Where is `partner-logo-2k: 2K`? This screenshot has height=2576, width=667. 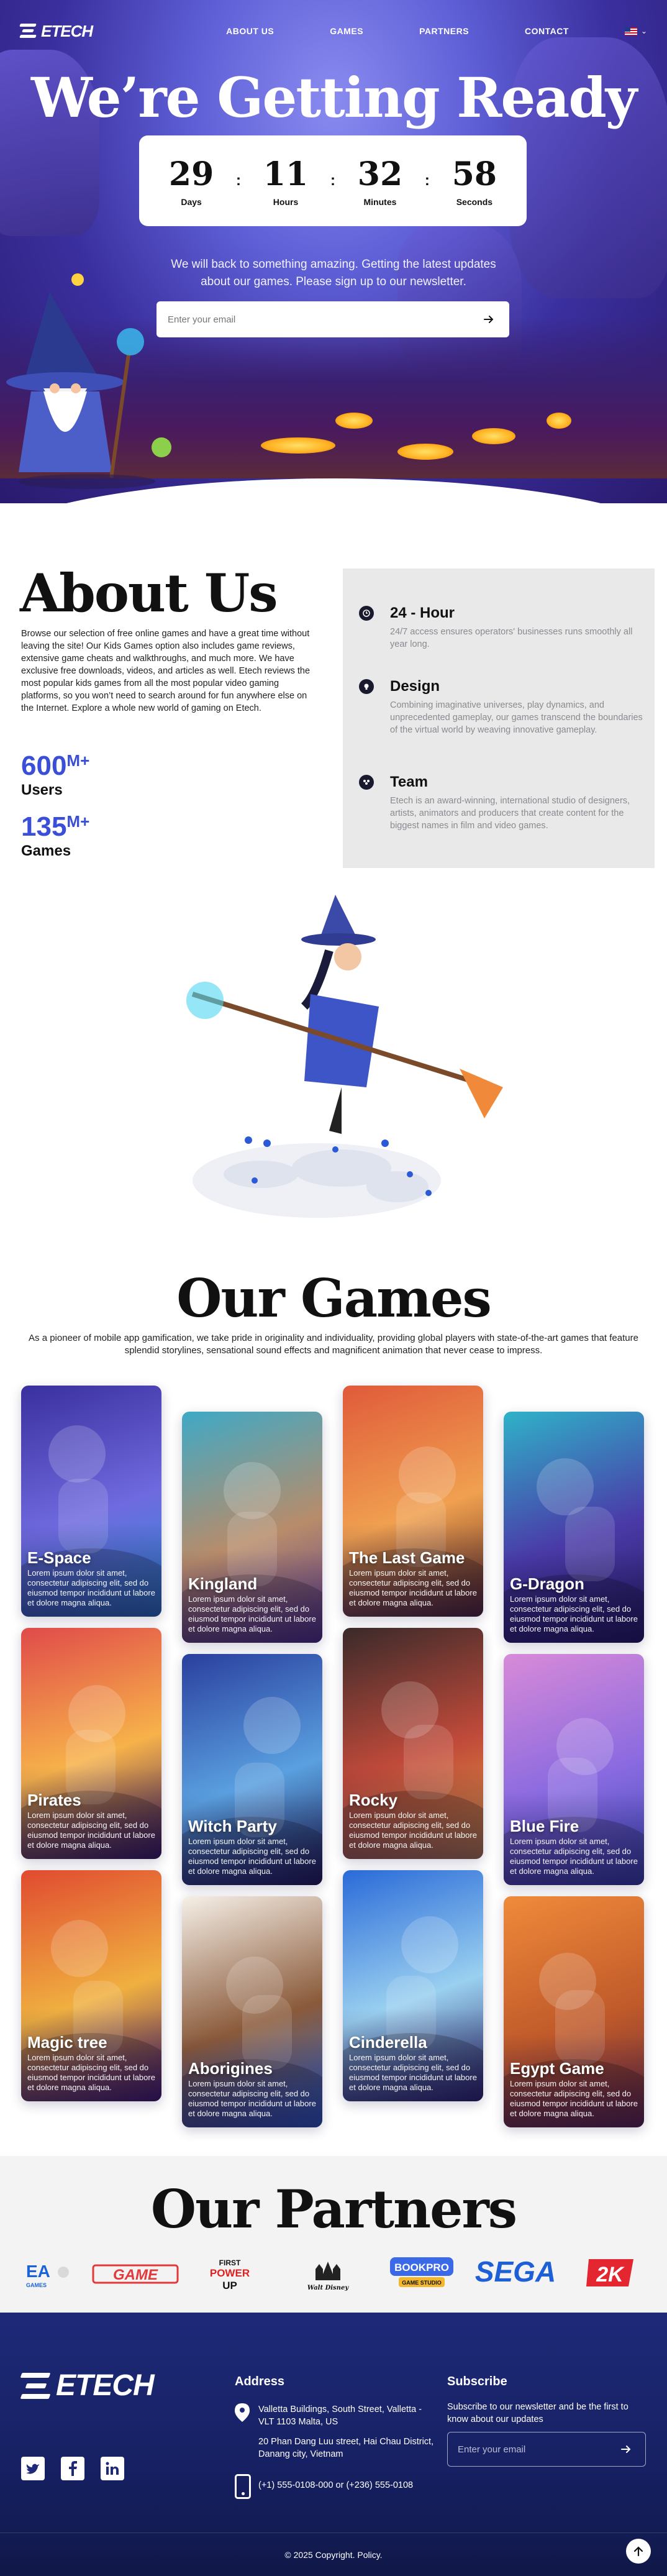 partner-logo-2k: 2K is located at coordinates (611, 2272).